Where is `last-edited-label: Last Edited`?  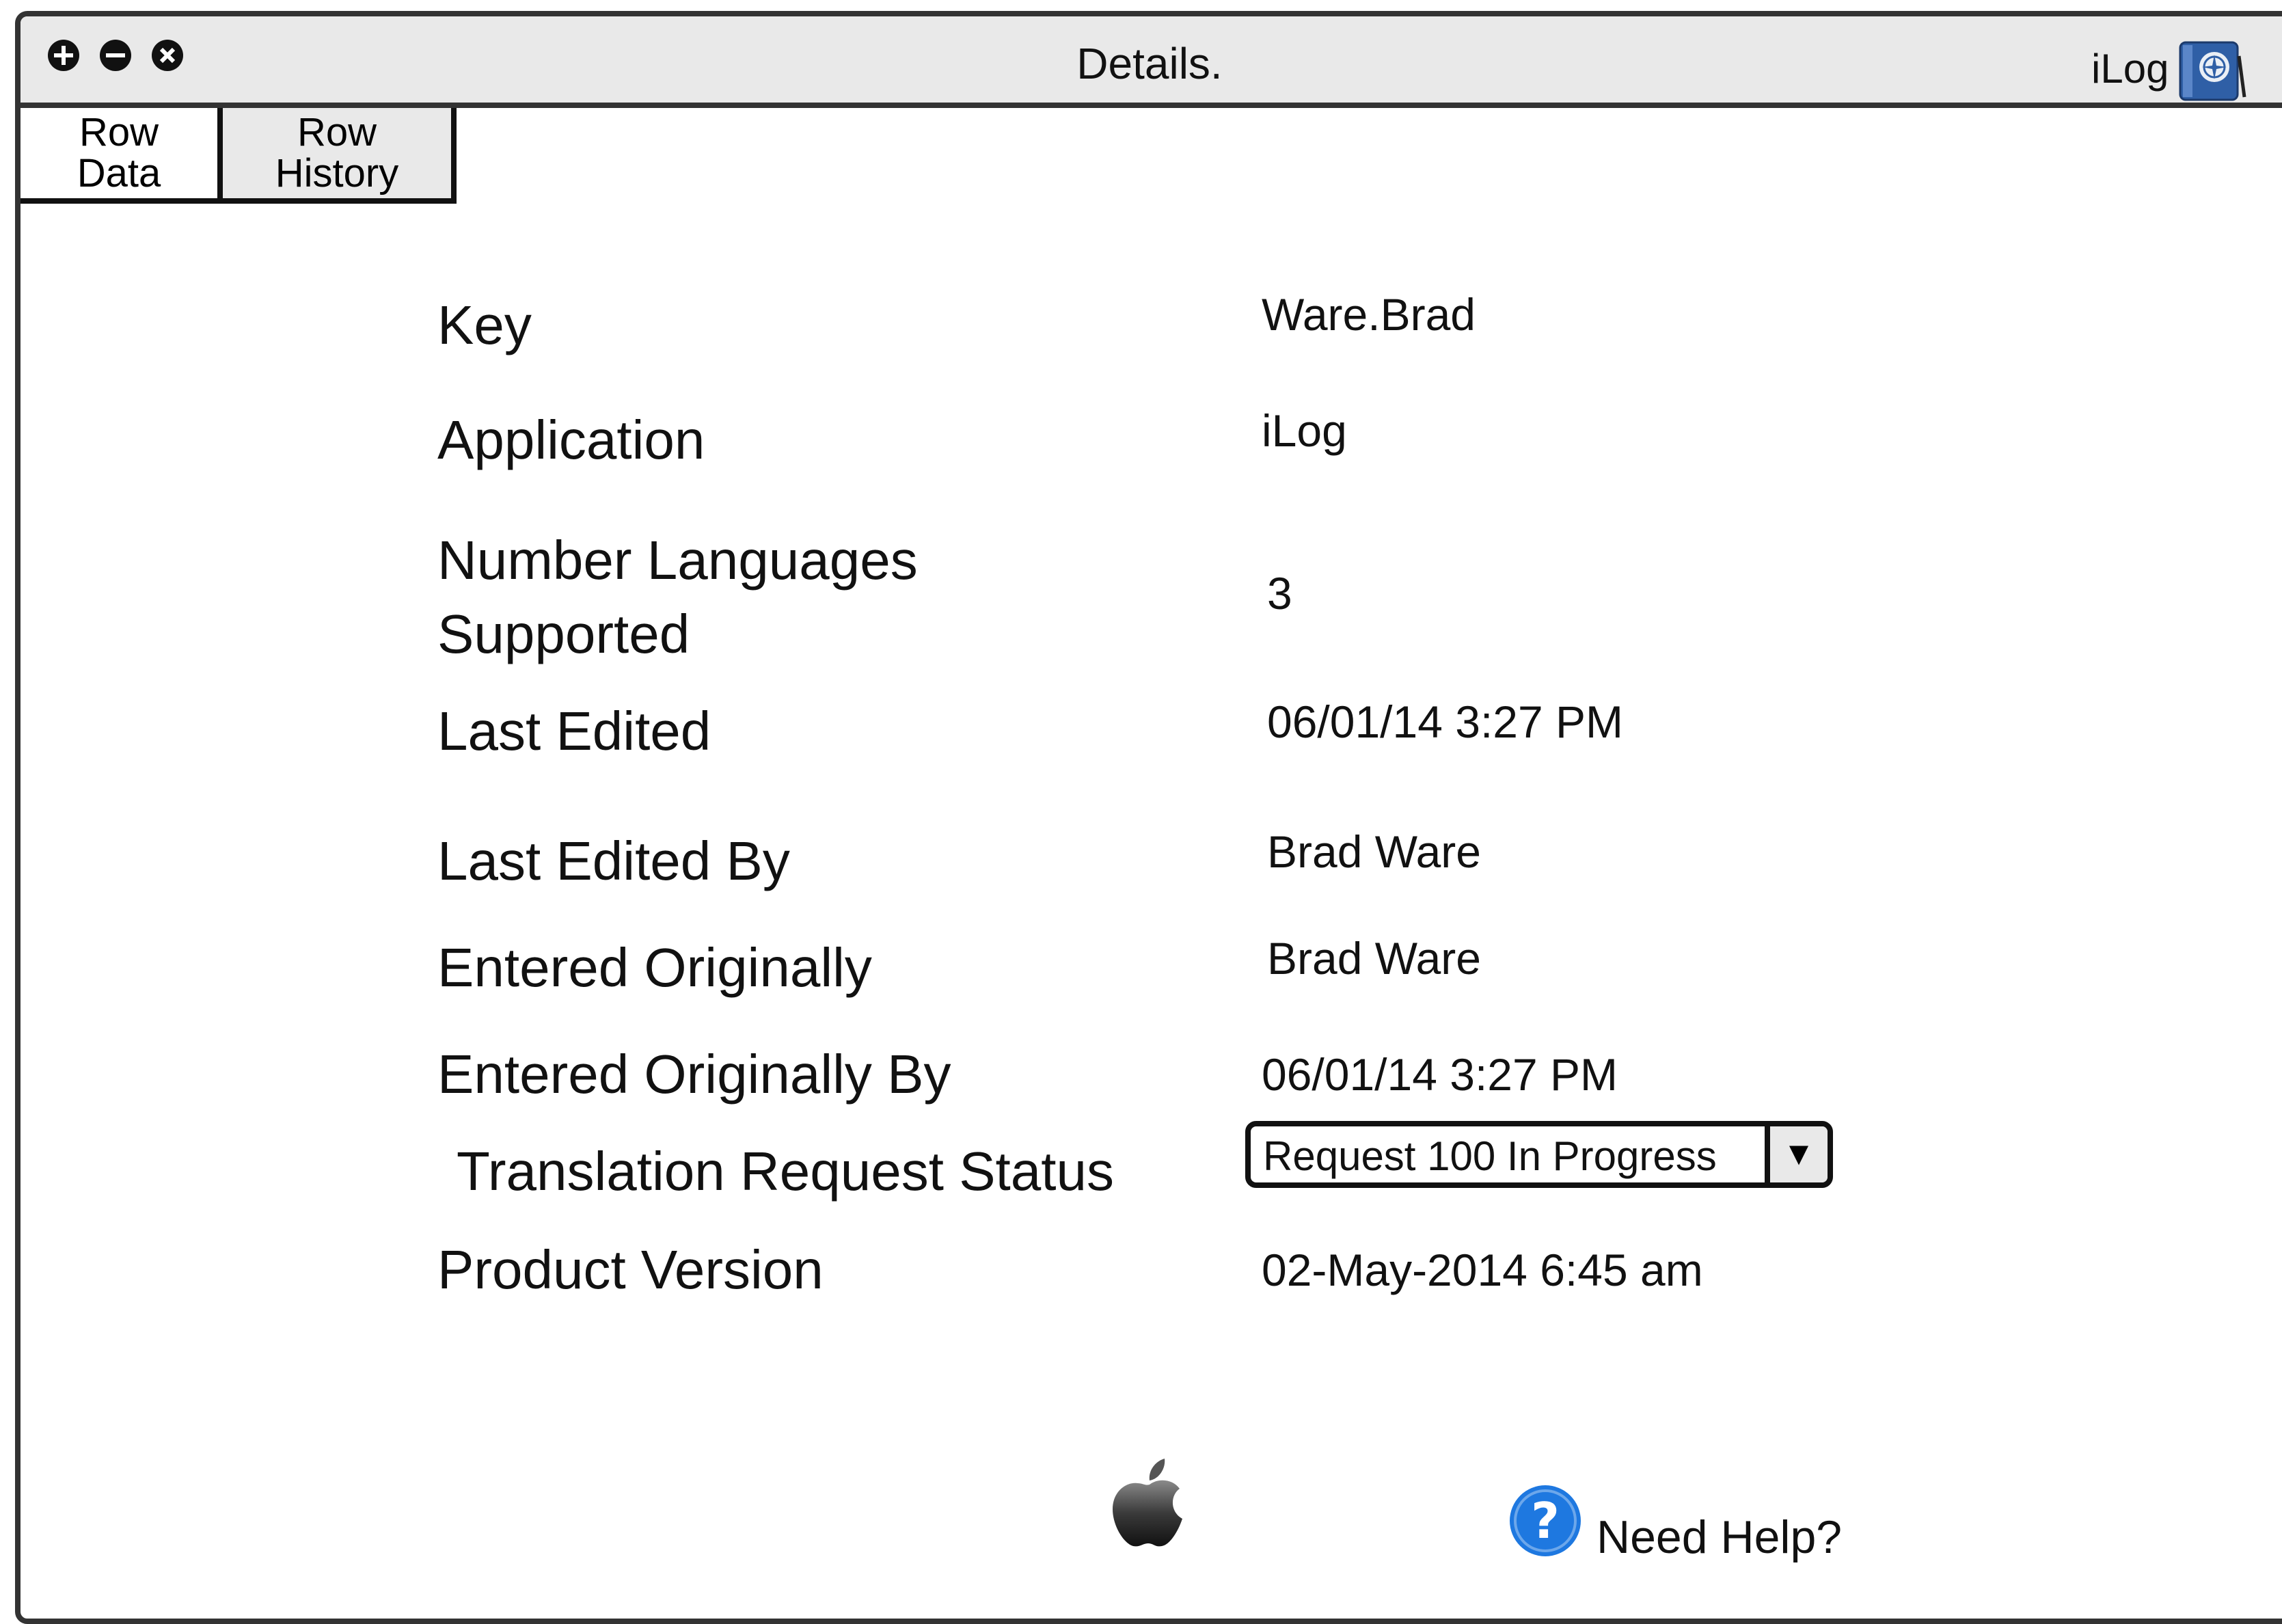 last-edited-label: Last Edited is located at coordinates (574, 731).